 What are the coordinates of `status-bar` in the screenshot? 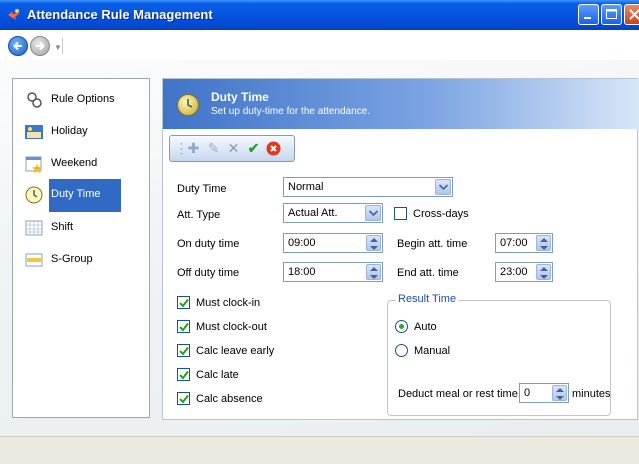 It's located at (319, 450).